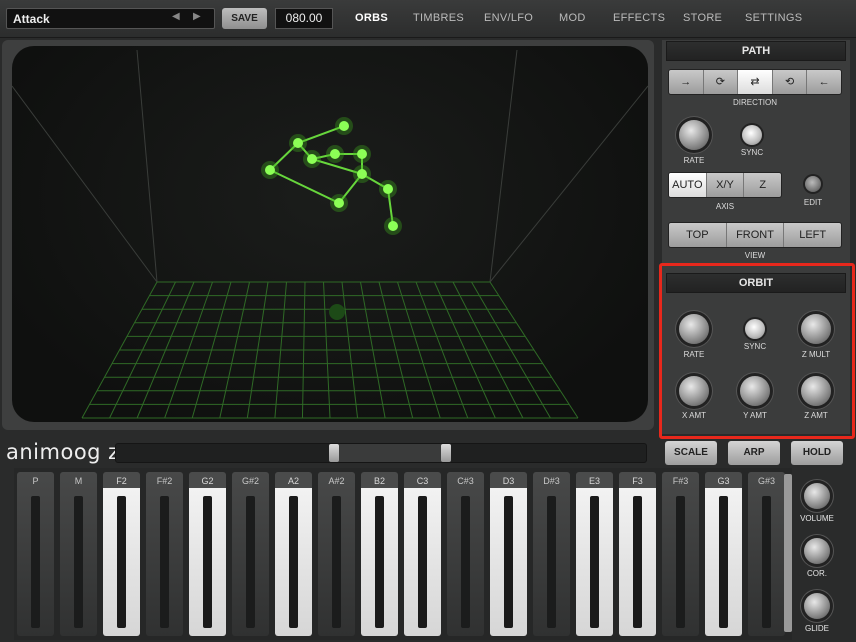 The width and height of the screenshot is (856, 642). I want to click on key-label: E3, so click(594, 481).